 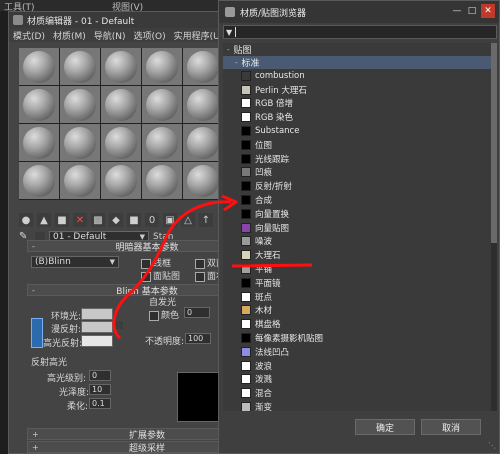 What do you see at coordinates (116, 220) in the screenshot?
I see `make-unique-icon: ◆` at bounding box center [116, 220].